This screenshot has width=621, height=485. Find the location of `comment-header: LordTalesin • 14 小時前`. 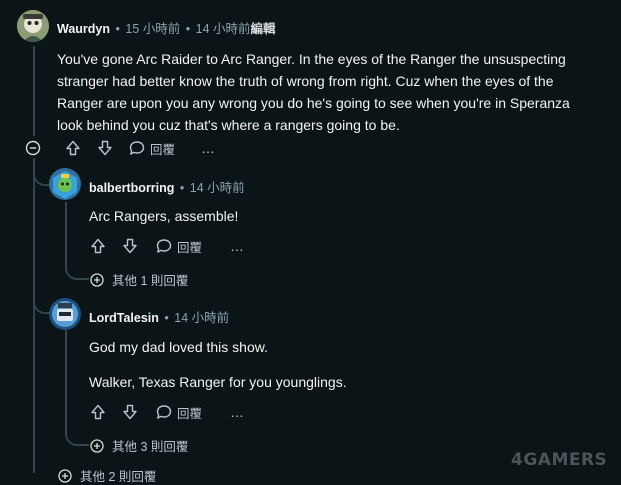

comment-header: LordTalesin • 14 小時前 is located at coordinates (159, 316).